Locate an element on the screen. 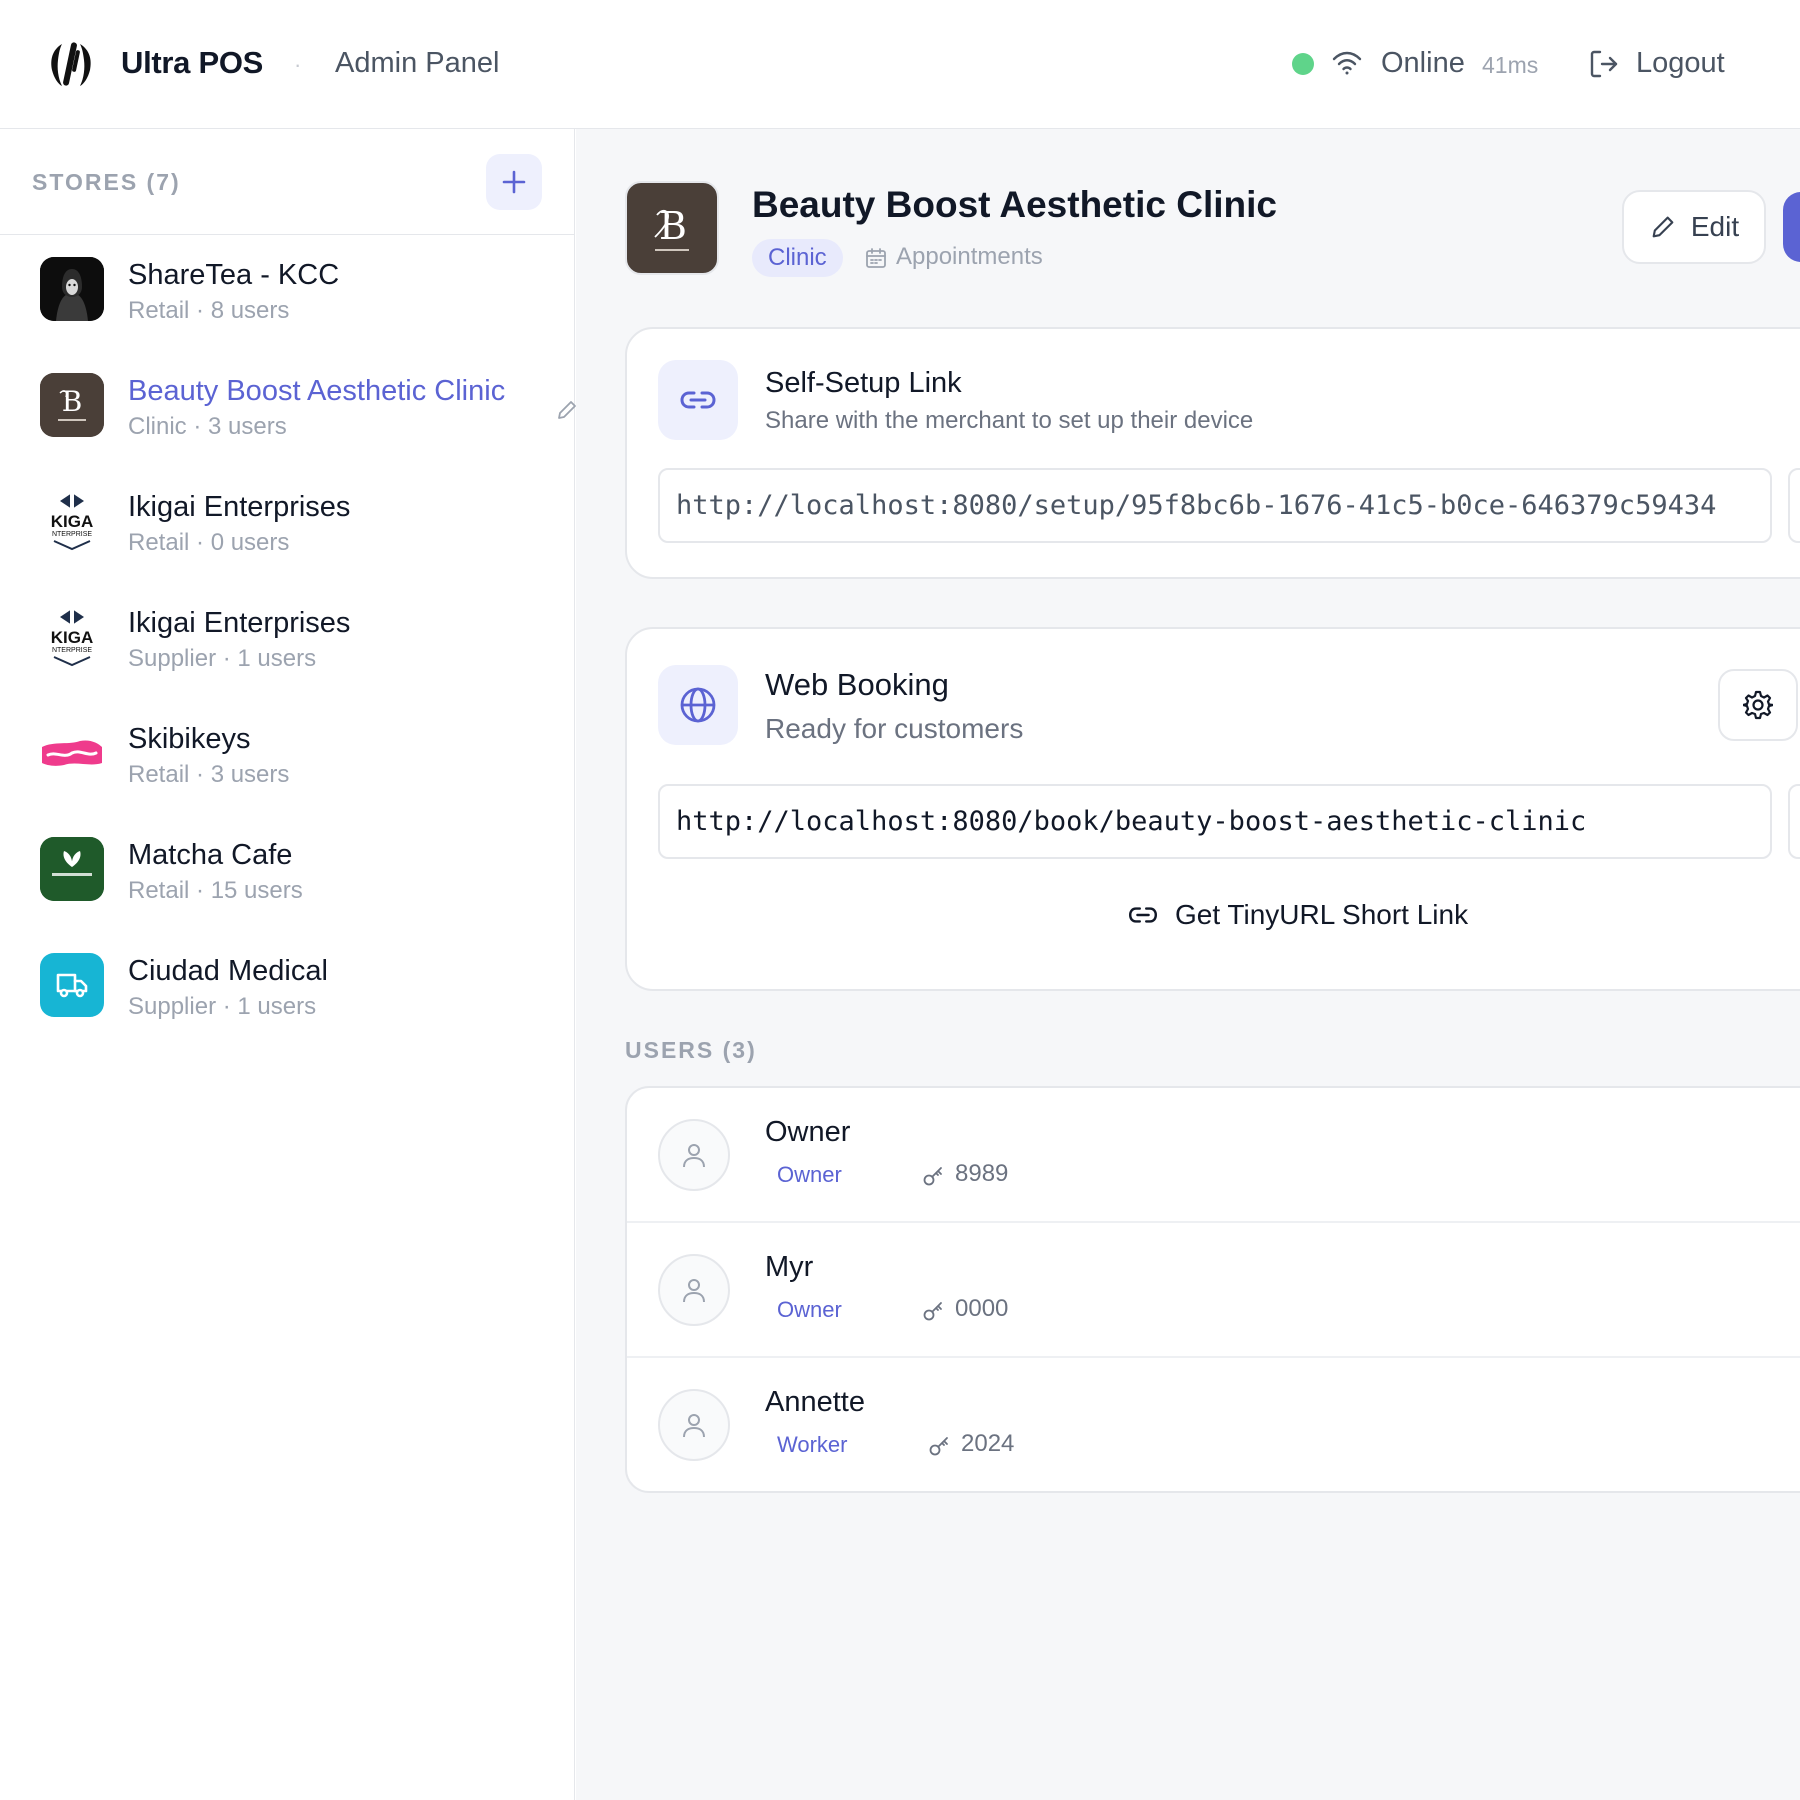  store-meta: Clinic · 3 users is located at coordinates (207, 426).